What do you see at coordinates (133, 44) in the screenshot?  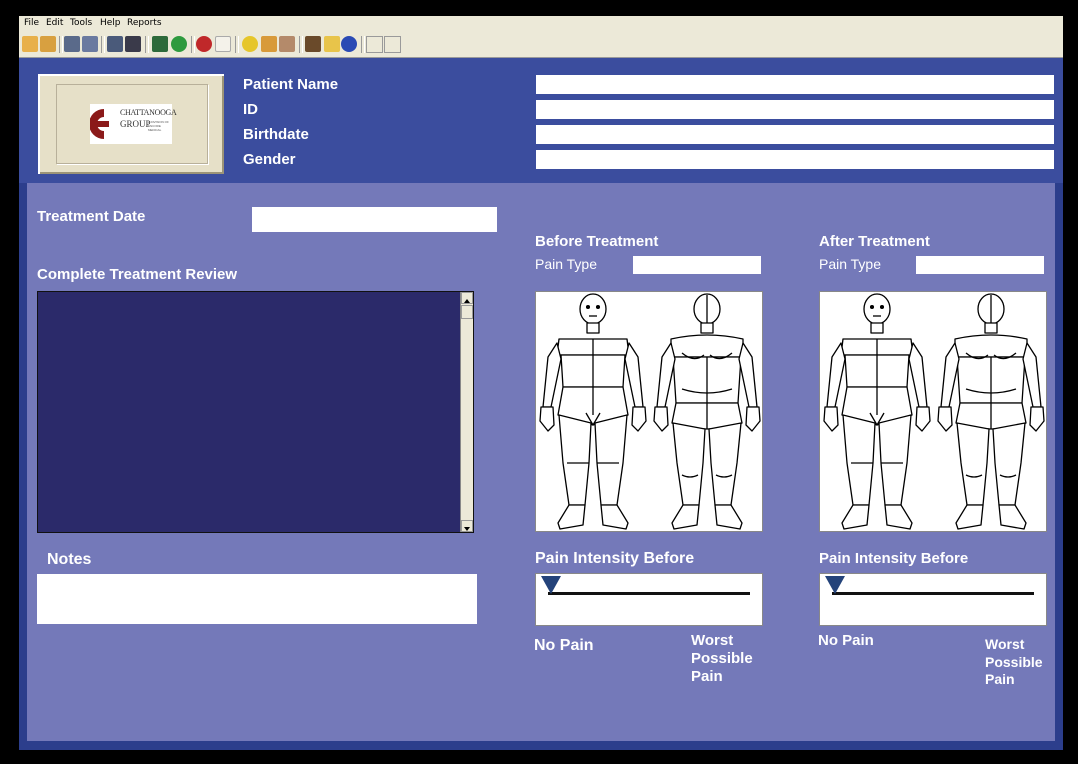 I see `scanner-icon` at bounding box center [133, 44].